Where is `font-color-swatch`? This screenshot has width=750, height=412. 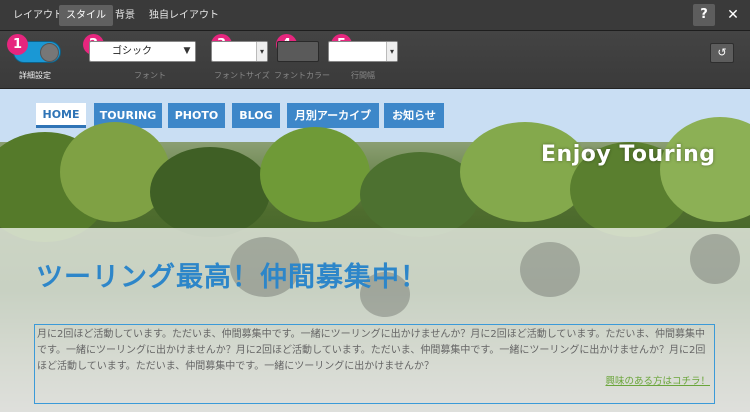
font-color-swatch is located at coordinates (298, 51).